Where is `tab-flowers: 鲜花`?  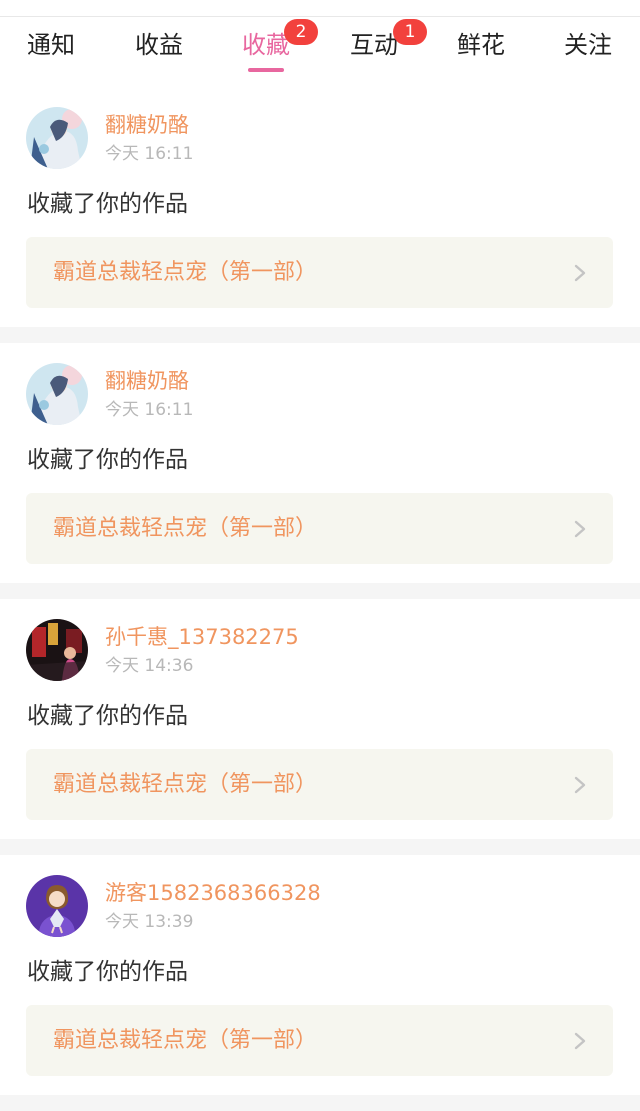 tab-flowers: 鲜花 is located at coordinates (481, 51).